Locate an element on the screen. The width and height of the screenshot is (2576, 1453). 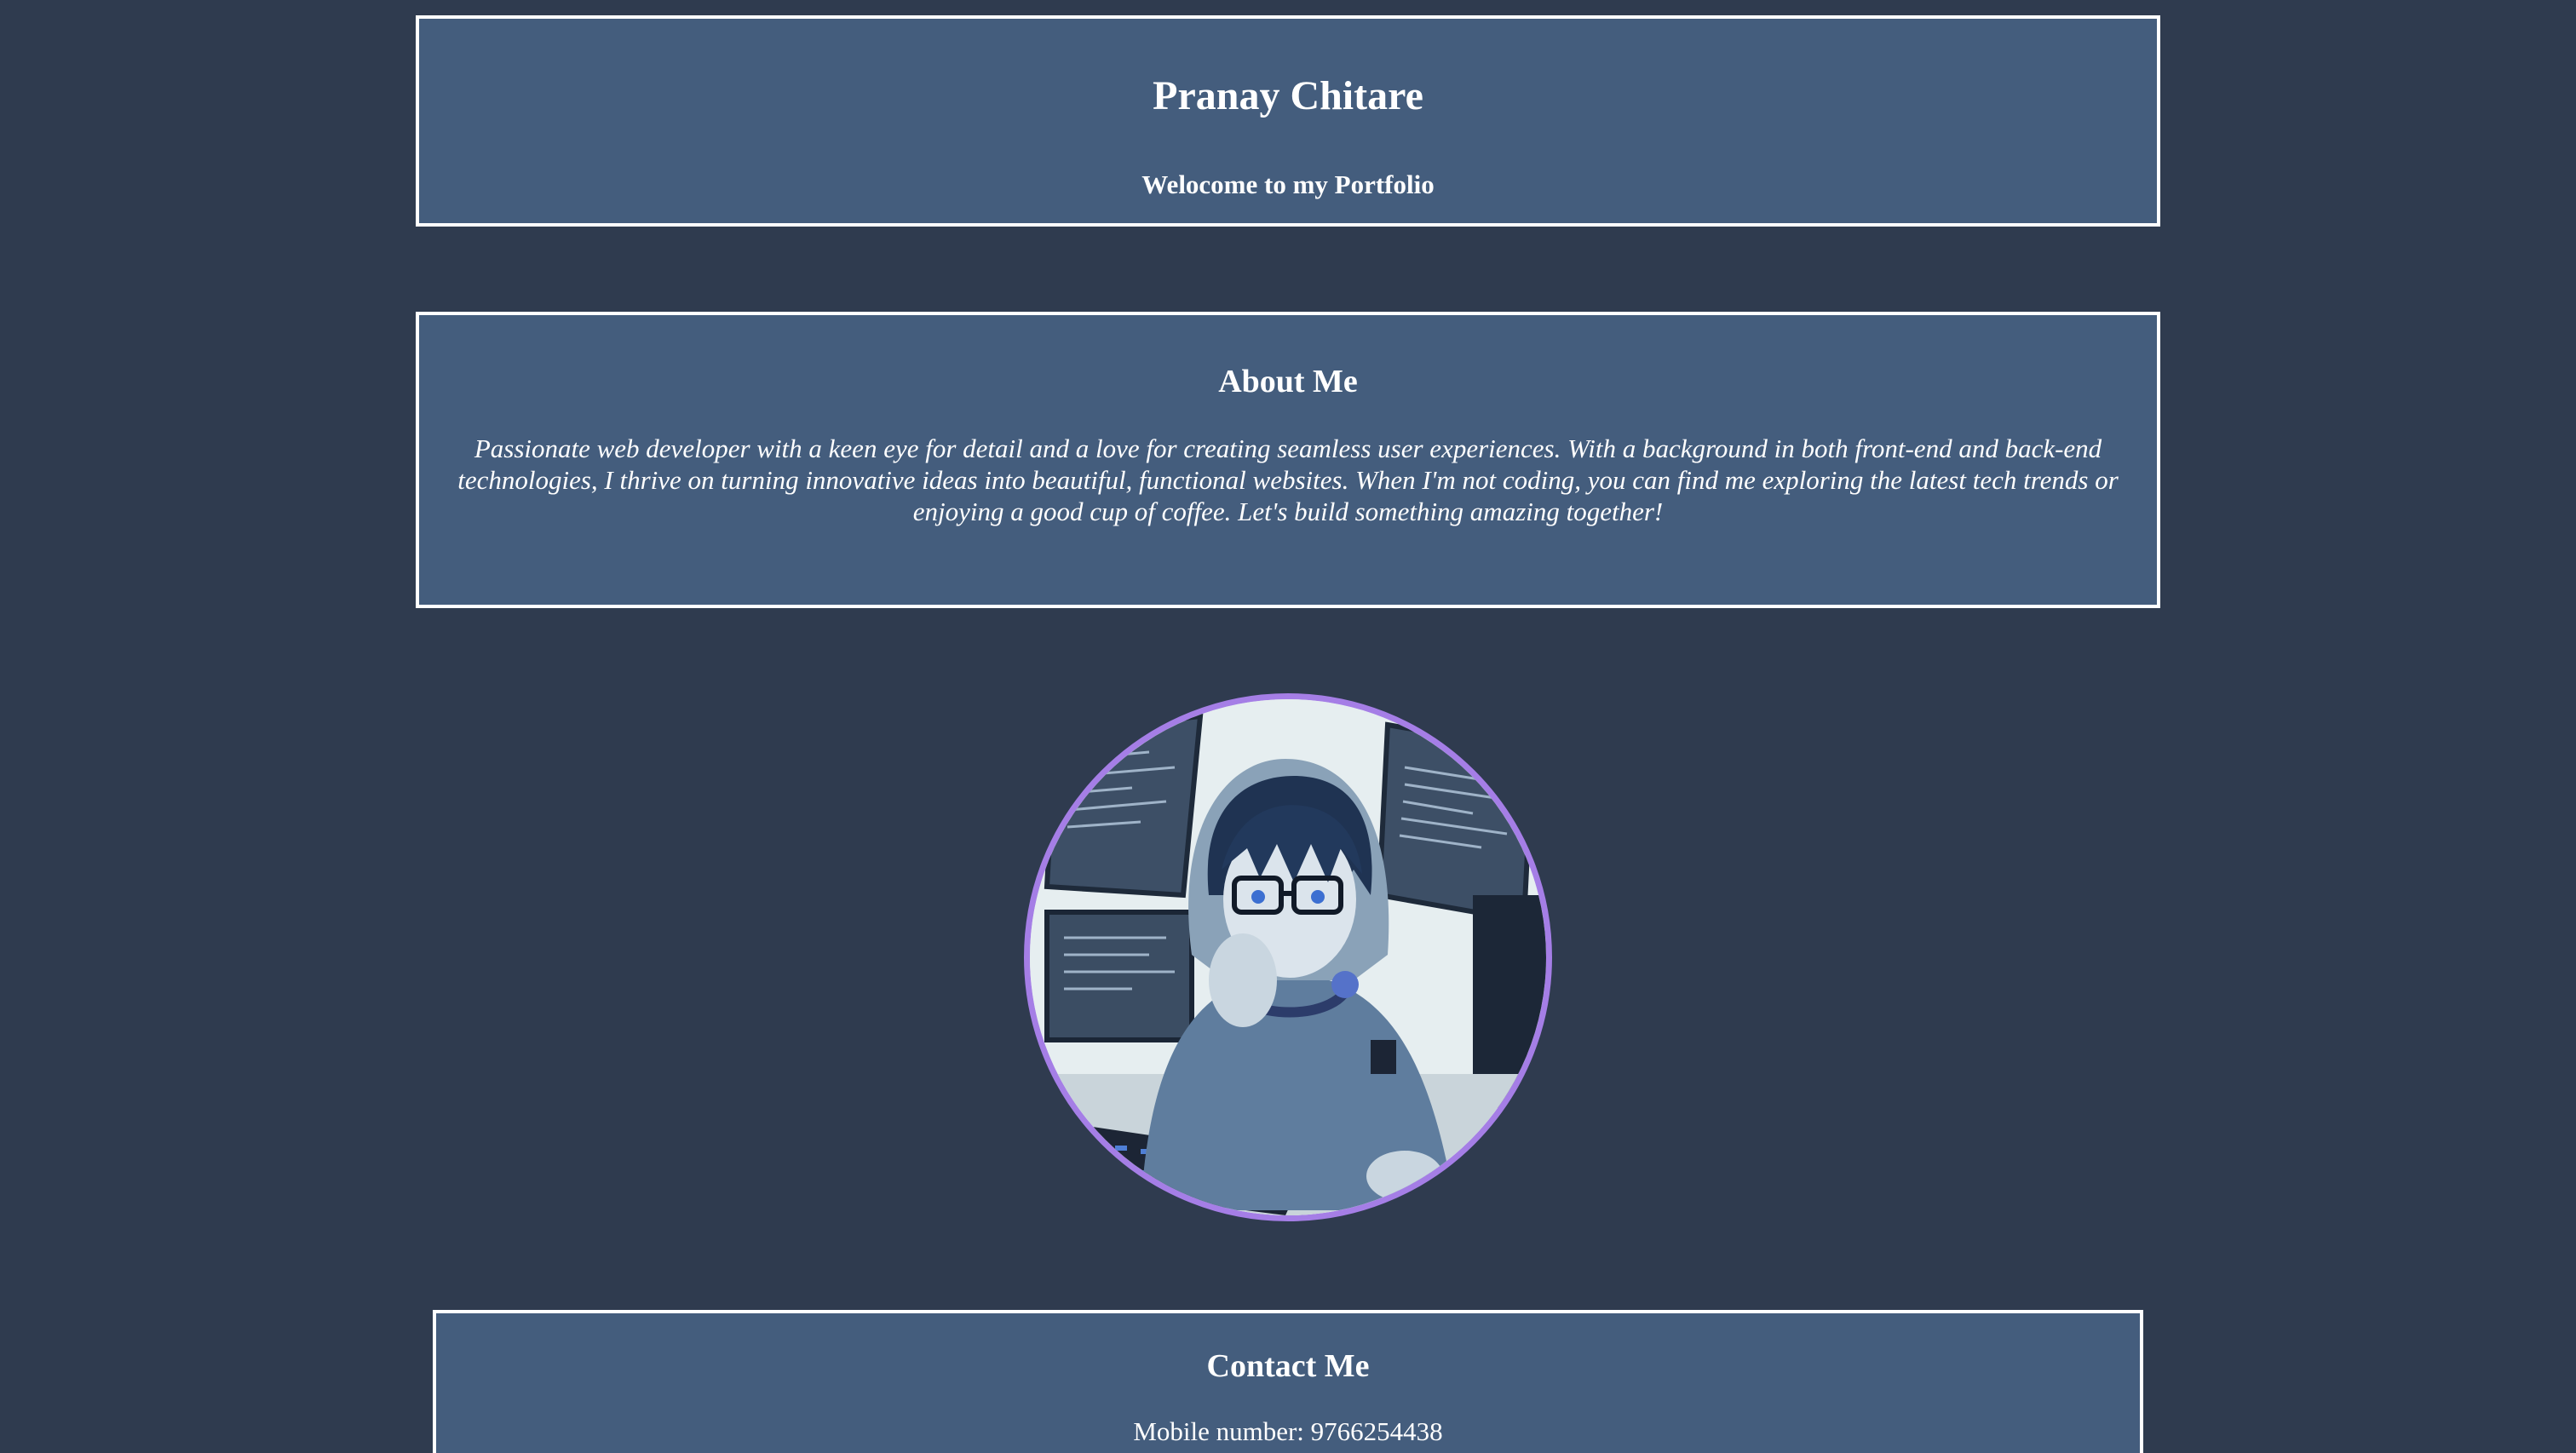
profile-avatar is located at coordinates (1288, 957).